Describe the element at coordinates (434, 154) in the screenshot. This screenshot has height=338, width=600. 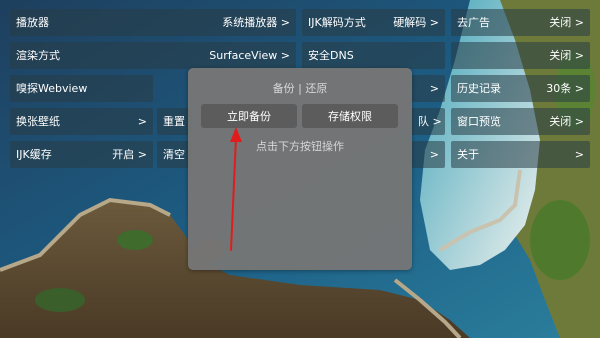
I see `setting-clear-right-value: >` at that location.